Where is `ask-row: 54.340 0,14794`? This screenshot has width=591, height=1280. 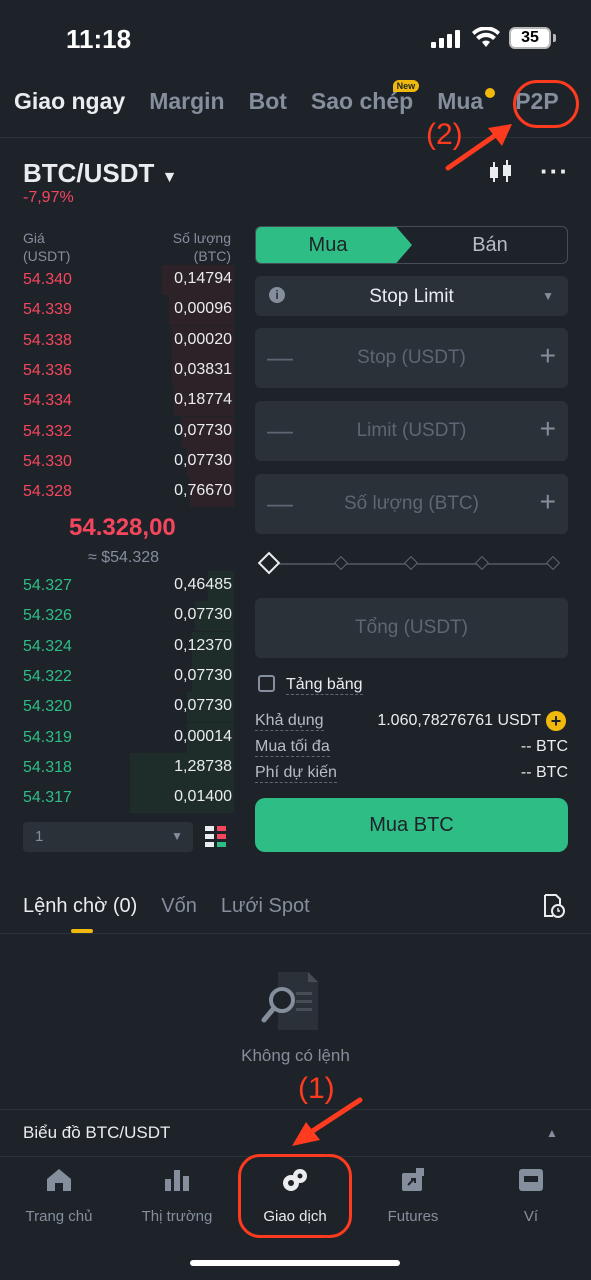
ask-row: 54.340 0,14794 is located at coordinates (117, 280).